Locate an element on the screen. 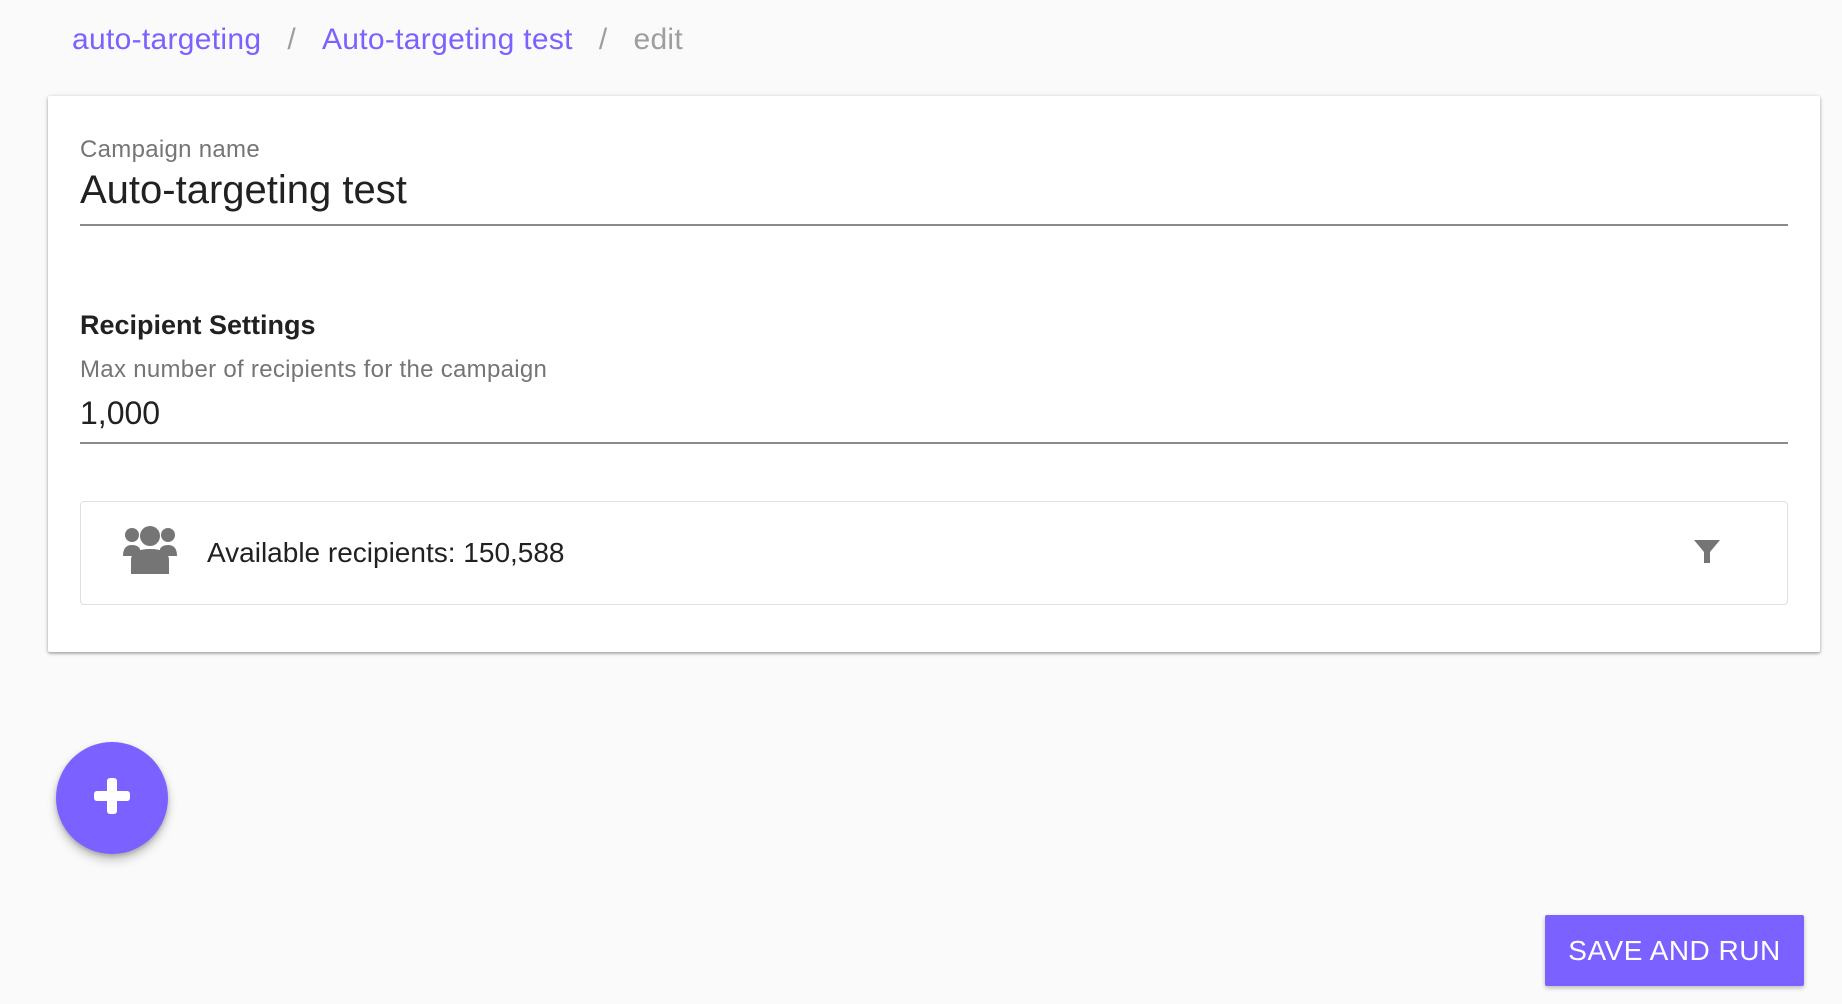 The height and width of the screenshot is (1004, 1842). add-fab-button is located at coordinates (112, 798).